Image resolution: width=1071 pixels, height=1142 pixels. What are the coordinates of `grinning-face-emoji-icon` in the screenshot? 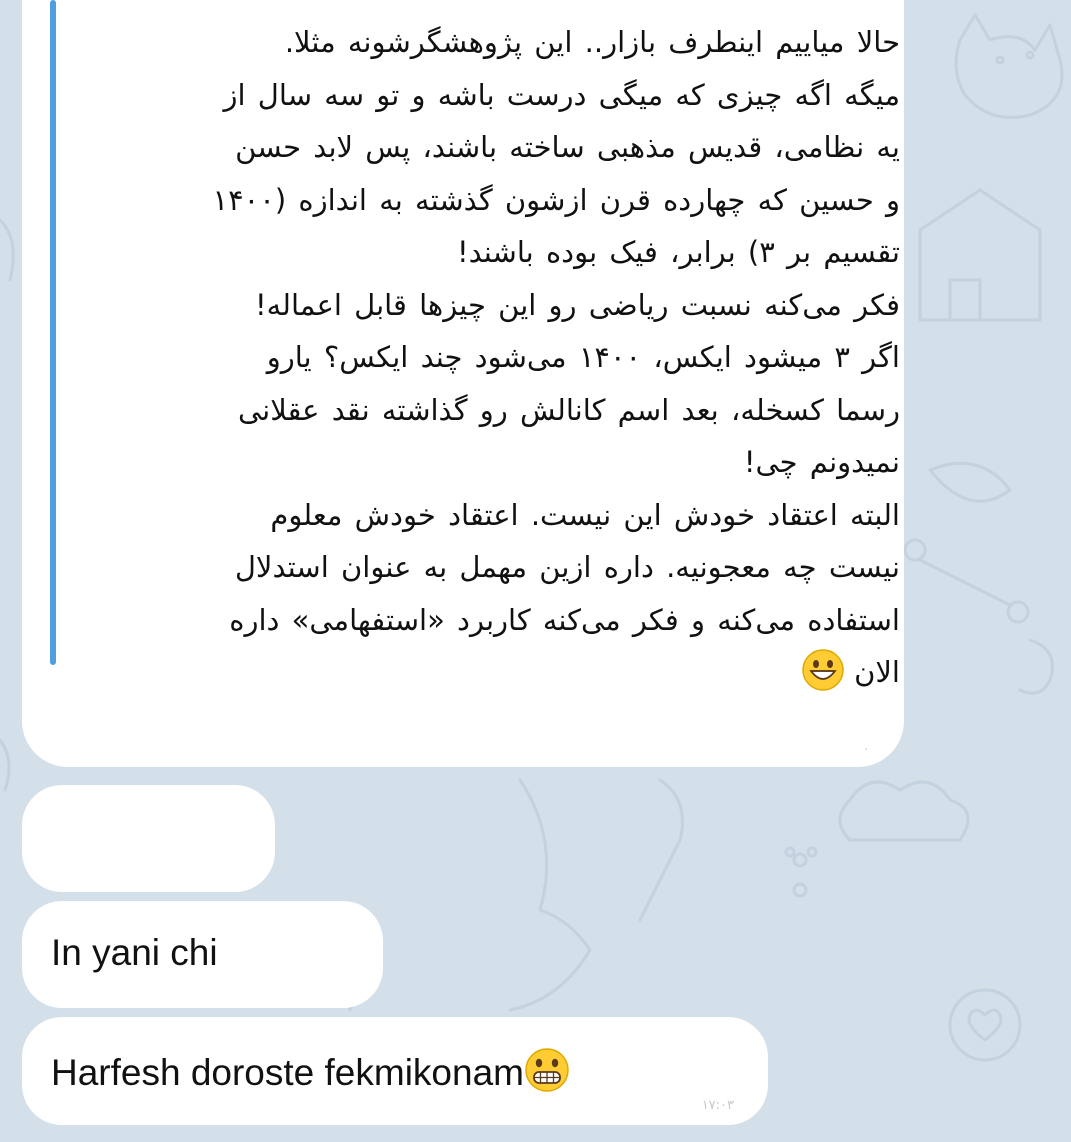 It's located at (823, 670).